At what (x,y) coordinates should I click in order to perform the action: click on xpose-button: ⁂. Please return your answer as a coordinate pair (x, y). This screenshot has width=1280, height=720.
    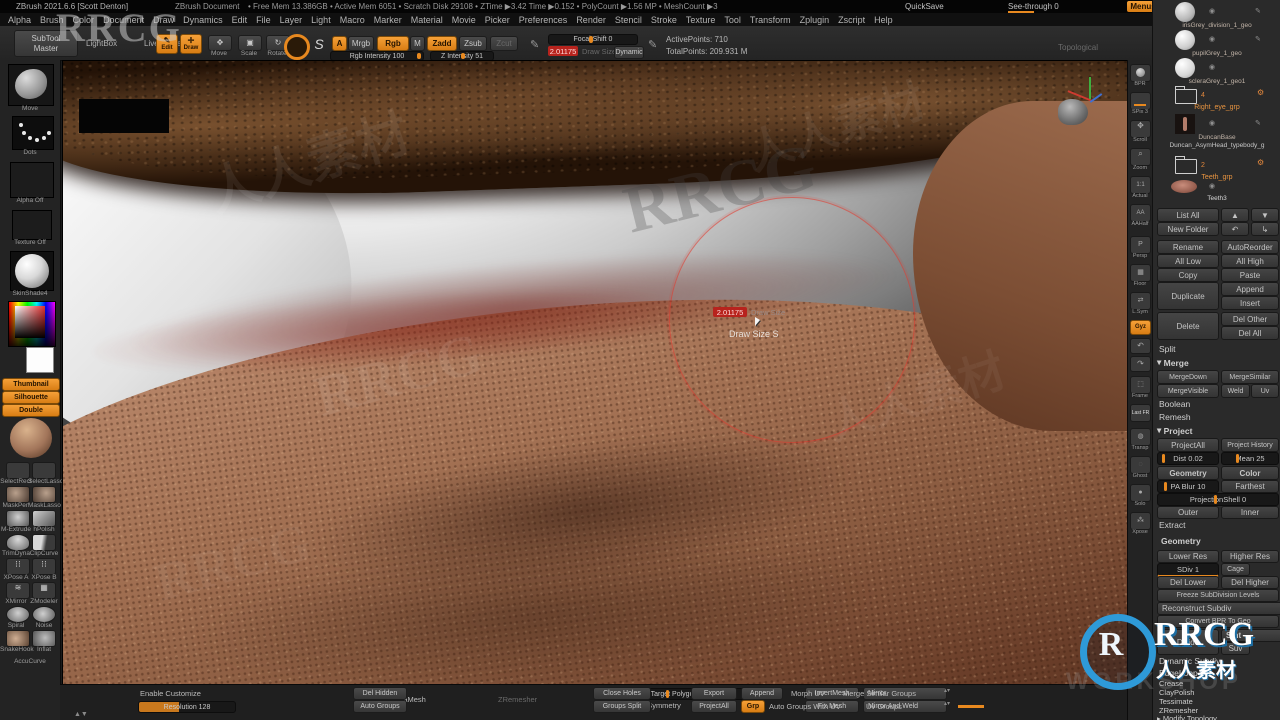
    Looking at the image, I should click on (1140, 521).